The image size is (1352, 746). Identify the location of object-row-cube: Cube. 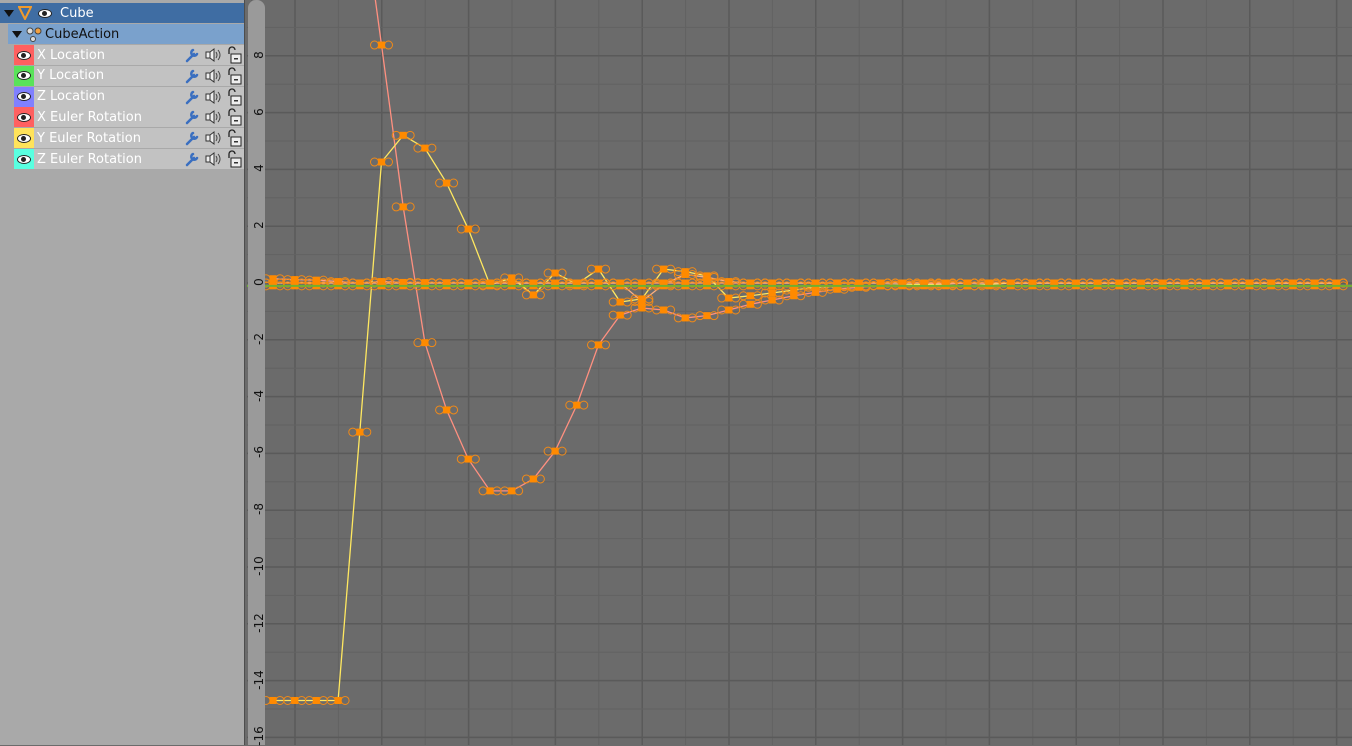
(122, 13).